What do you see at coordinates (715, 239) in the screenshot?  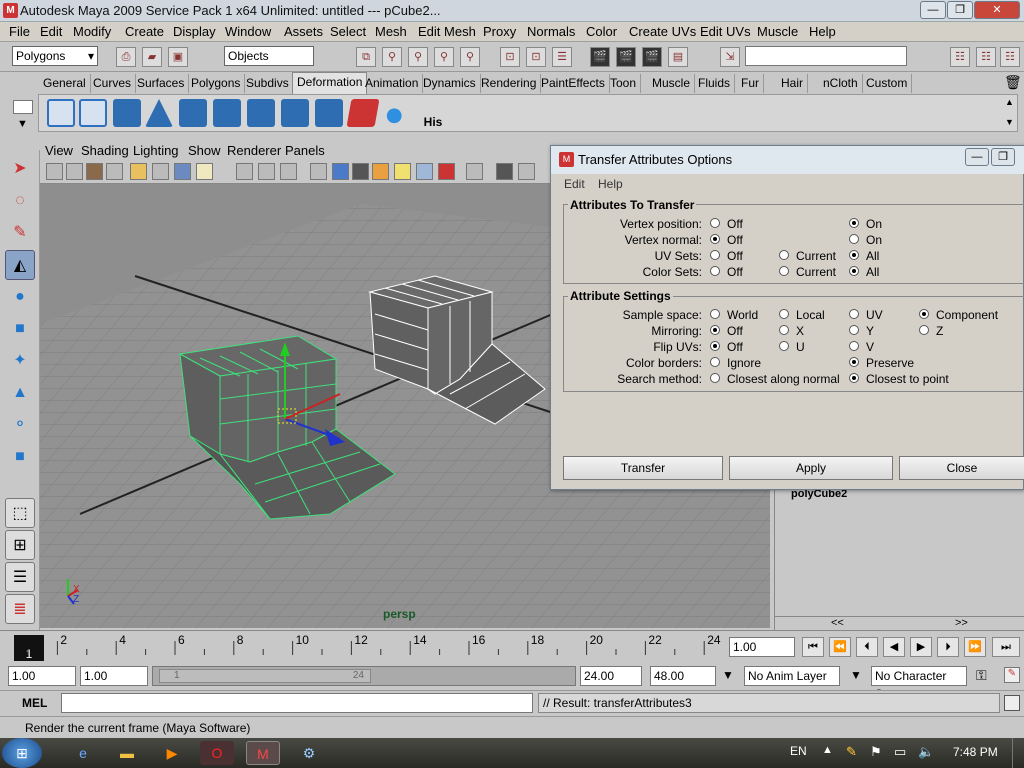 I see `vertex-normal-off-radio` at bounding box center [715, 239].